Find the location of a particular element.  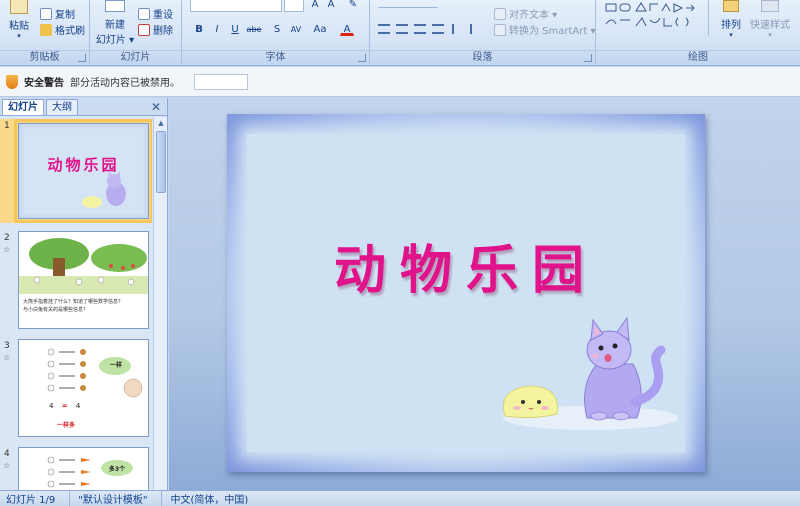

align-text-icon is located at coordinates (500, 13).